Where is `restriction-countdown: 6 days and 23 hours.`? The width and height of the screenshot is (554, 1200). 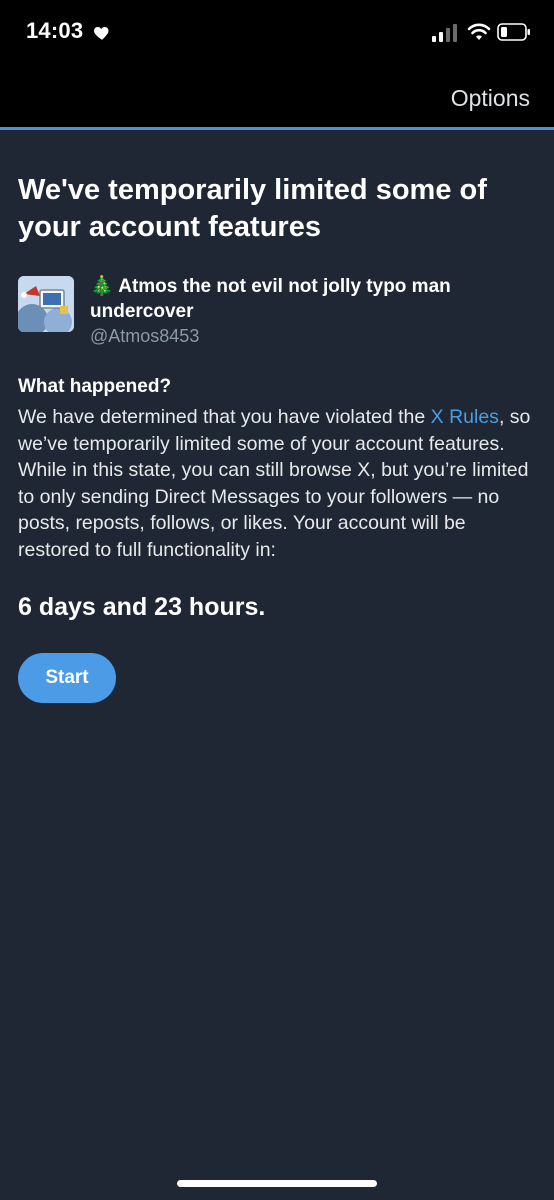
restriction-countdown: 6 days and 23 hours. is located at coordinates (142, 607).